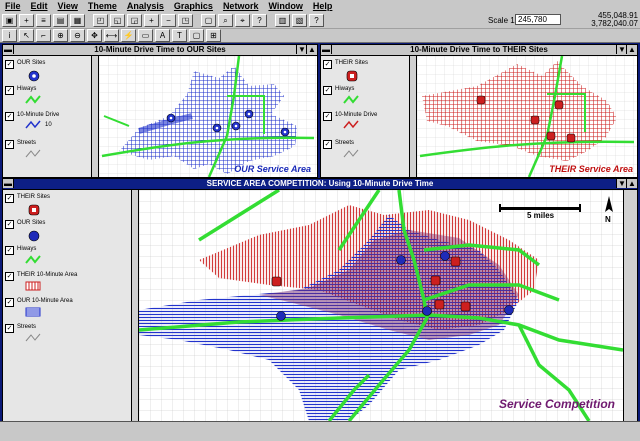 This screenshot has width=640, height=441. I want to click on pan-icon: ✥, so click(94, 35).